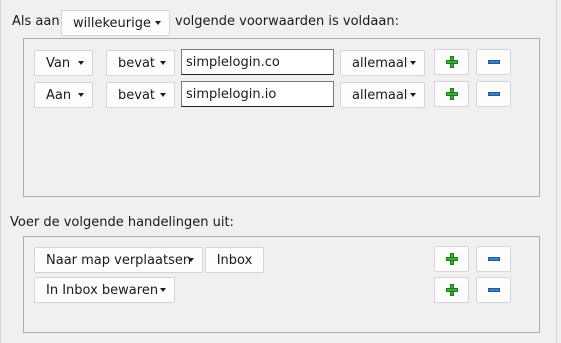 This screenshot has width=561, height=343. I want to click on action-type-dropdown: Naar map verplaatsen, so click(118, 260).